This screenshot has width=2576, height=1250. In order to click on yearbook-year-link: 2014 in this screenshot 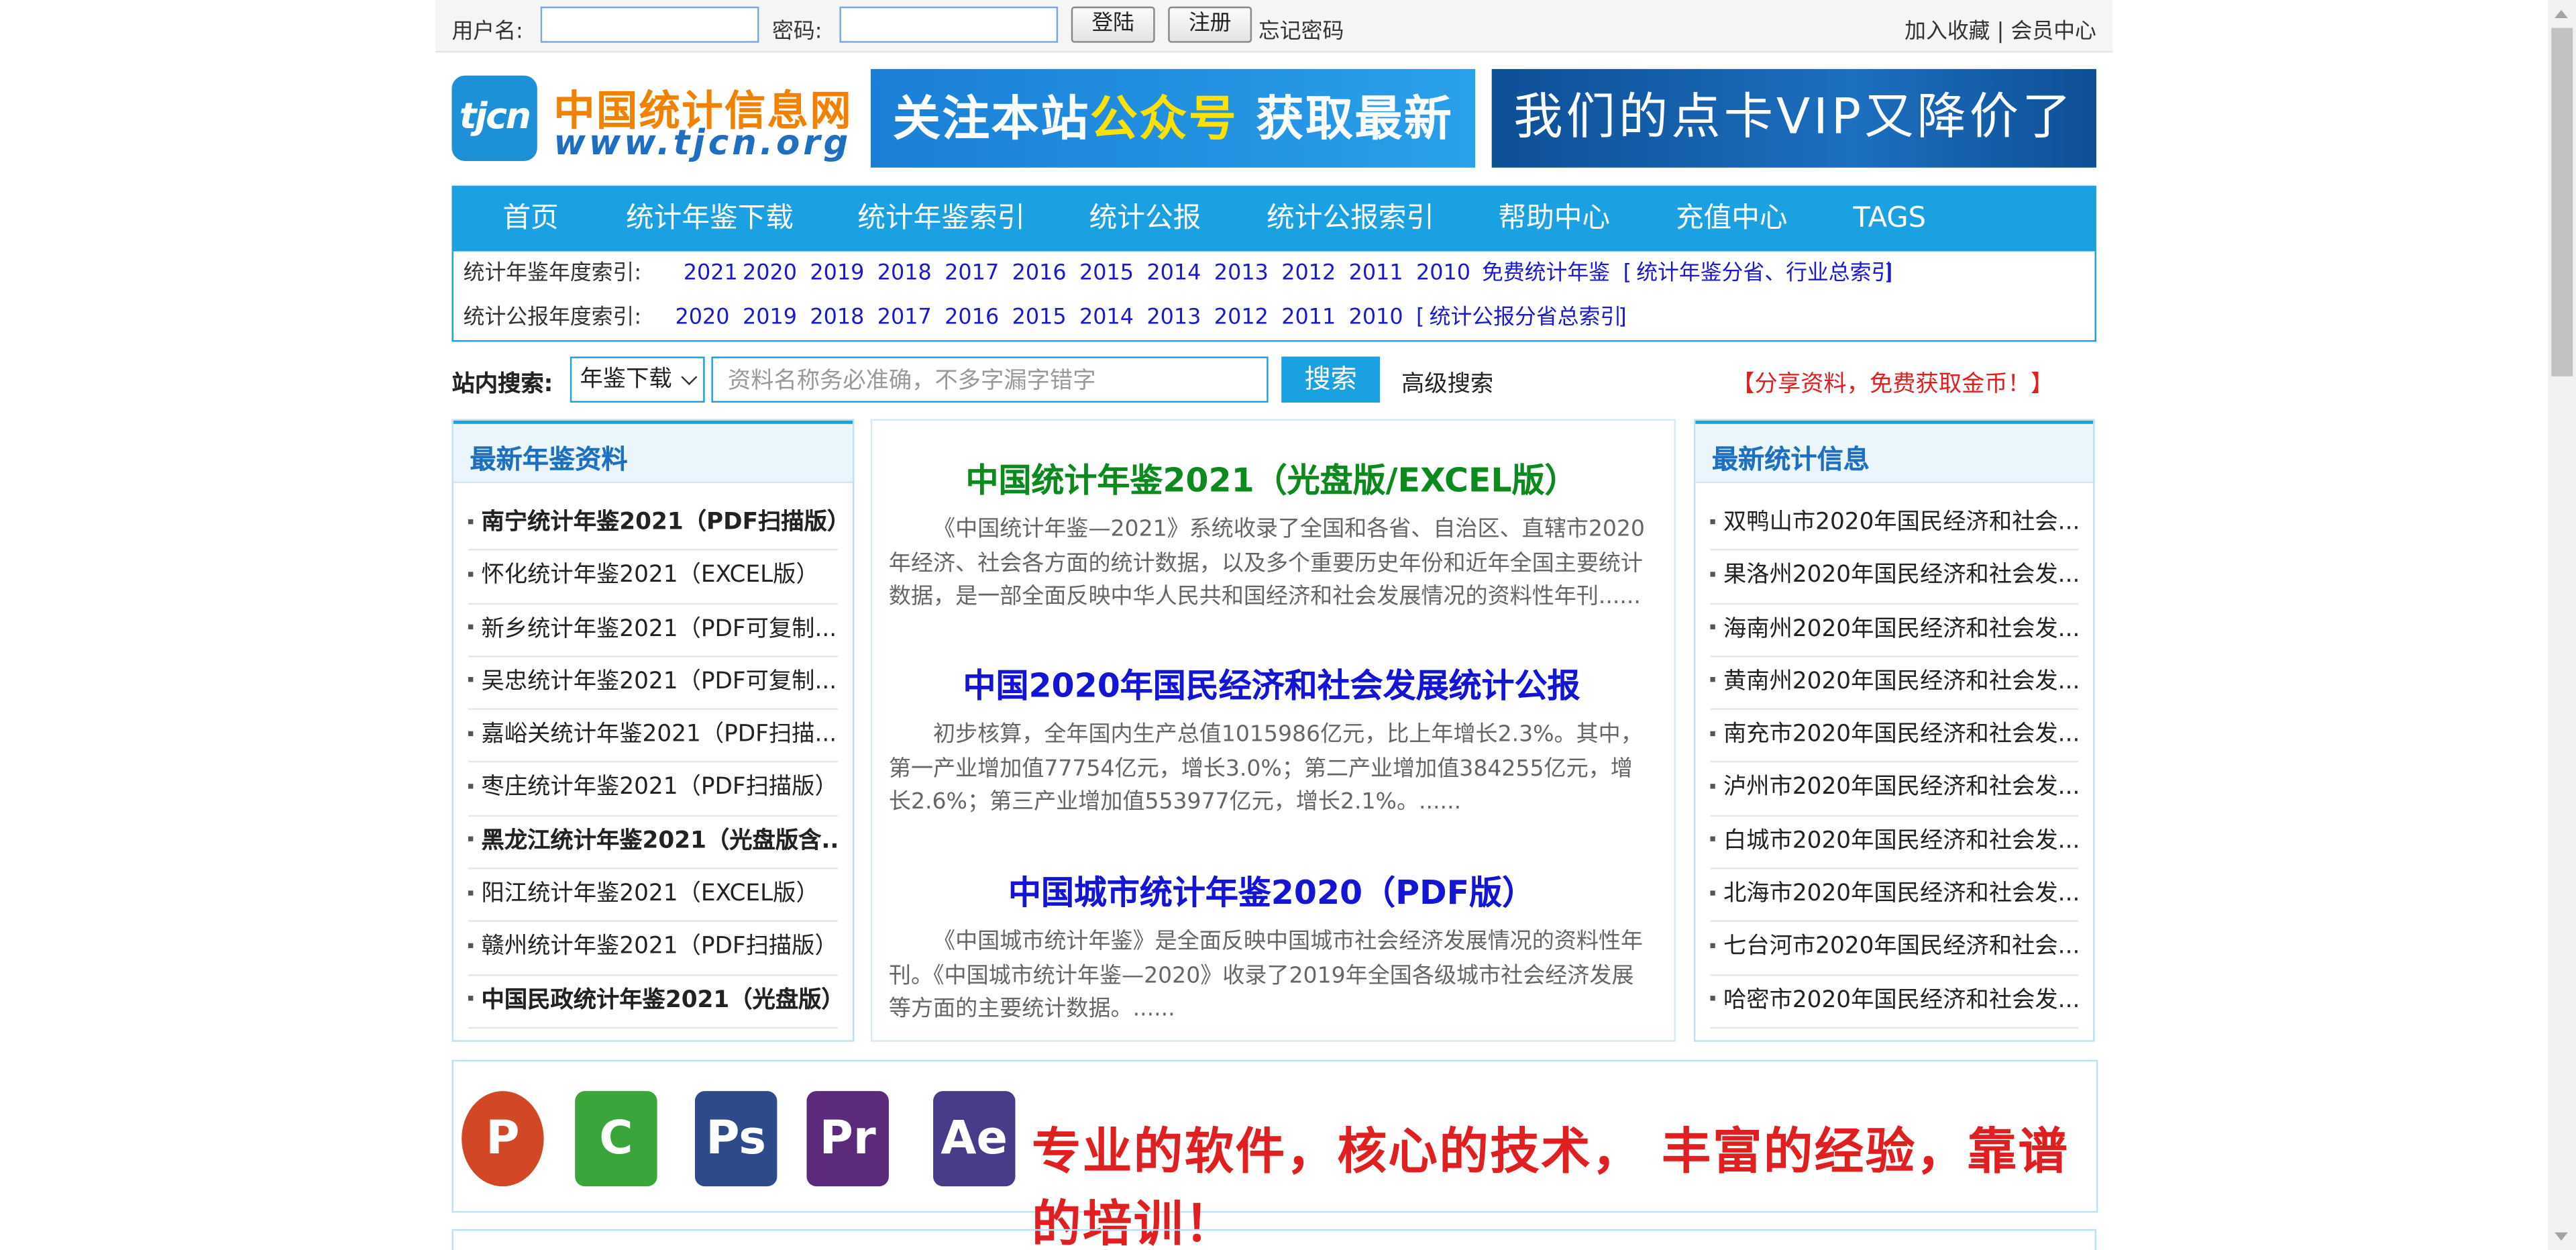, I will do `click(1173, 274)`.